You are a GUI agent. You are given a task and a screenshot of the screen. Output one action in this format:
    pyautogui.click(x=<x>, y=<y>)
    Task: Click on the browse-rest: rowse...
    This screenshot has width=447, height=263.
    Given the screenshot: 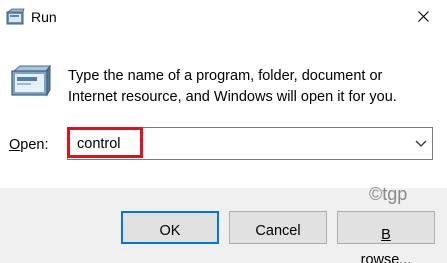 What is the action you would take?
    pyautogui.click(x=386, y=257)
    